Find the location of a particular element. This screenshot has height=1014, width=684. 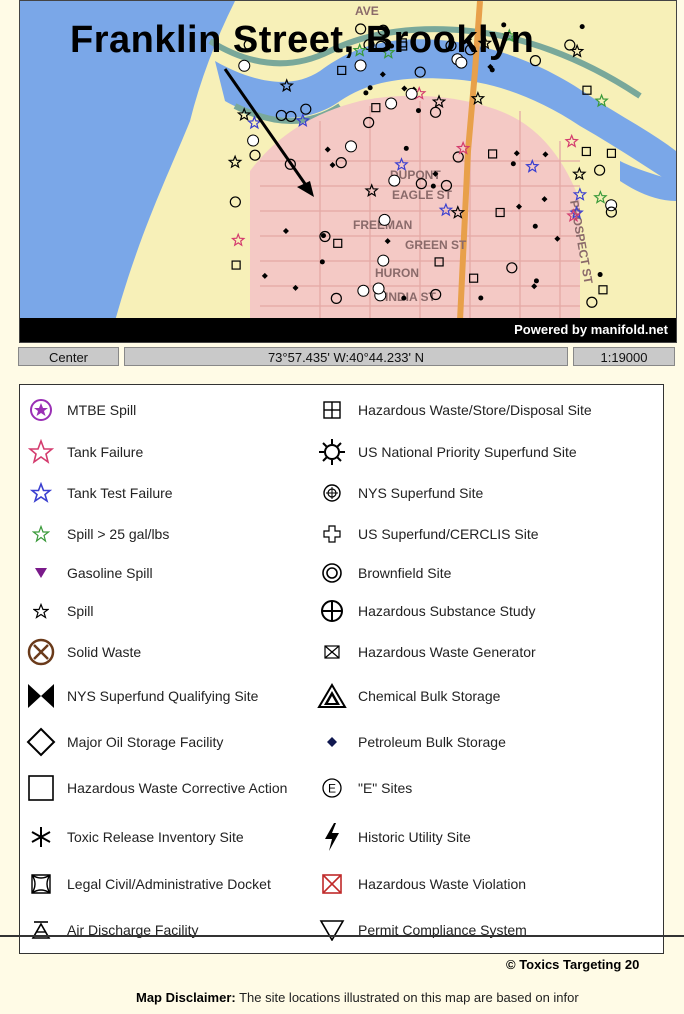

chemical-bulk-storage-icon is located at coordinates (332, 696).